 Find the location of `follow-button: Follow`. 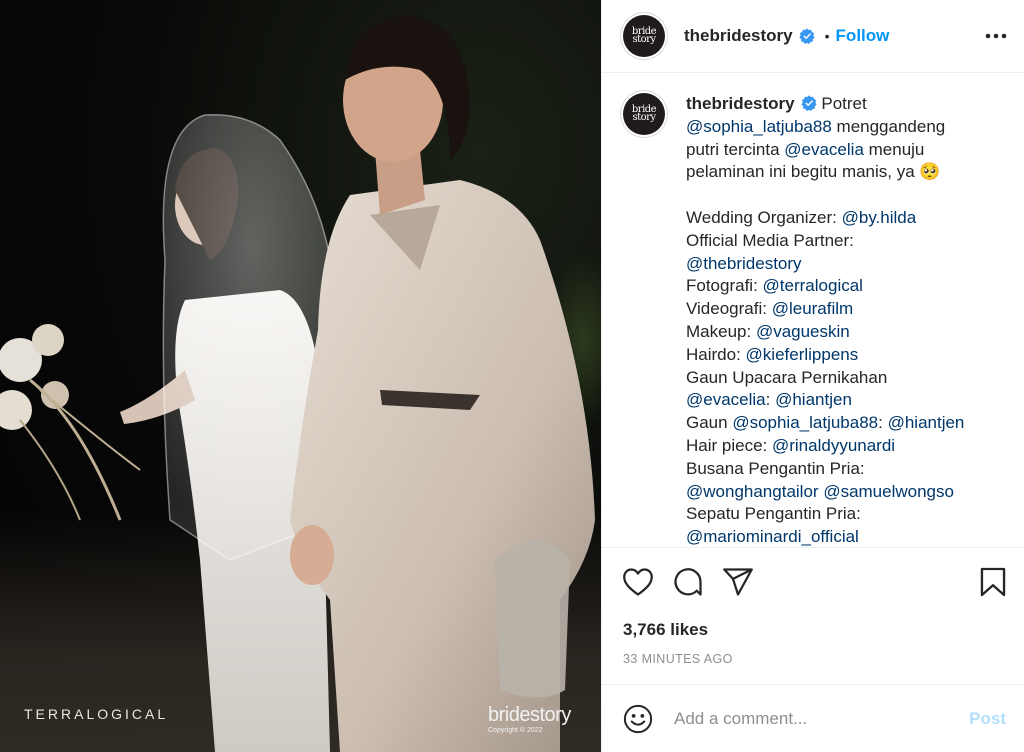

follow-button: Follow is located at coordinates (863, 36).